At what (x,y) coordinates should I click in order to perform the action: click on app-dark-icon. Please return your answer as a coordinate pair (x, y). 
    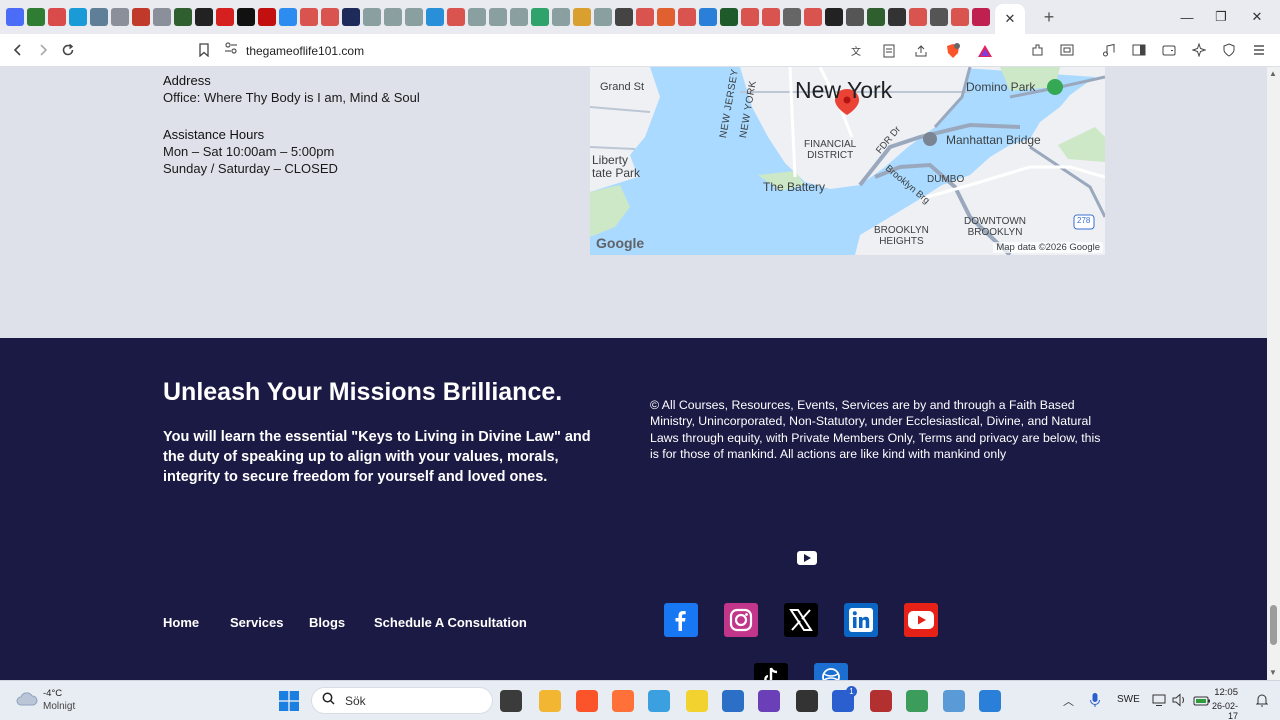
    Looking at the image, I should click on (807, 701).